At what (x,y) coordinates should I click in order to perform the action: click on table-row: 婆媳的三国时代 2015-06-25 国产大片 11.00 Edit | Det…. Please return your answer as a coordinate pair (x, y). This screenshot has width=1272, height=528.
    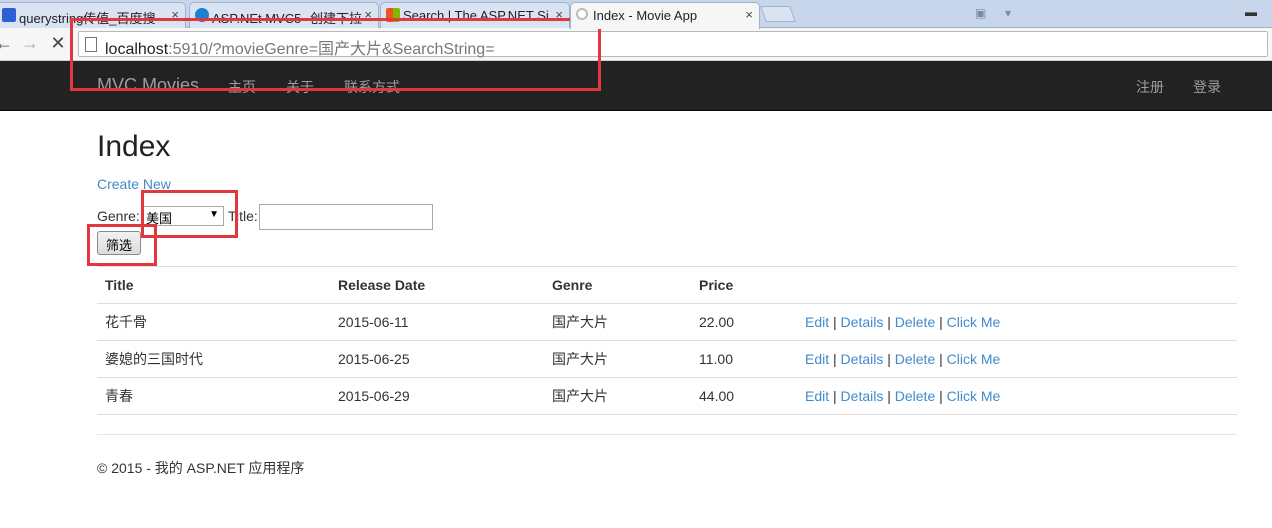
    Looking at the image, I should click on (667, 359).